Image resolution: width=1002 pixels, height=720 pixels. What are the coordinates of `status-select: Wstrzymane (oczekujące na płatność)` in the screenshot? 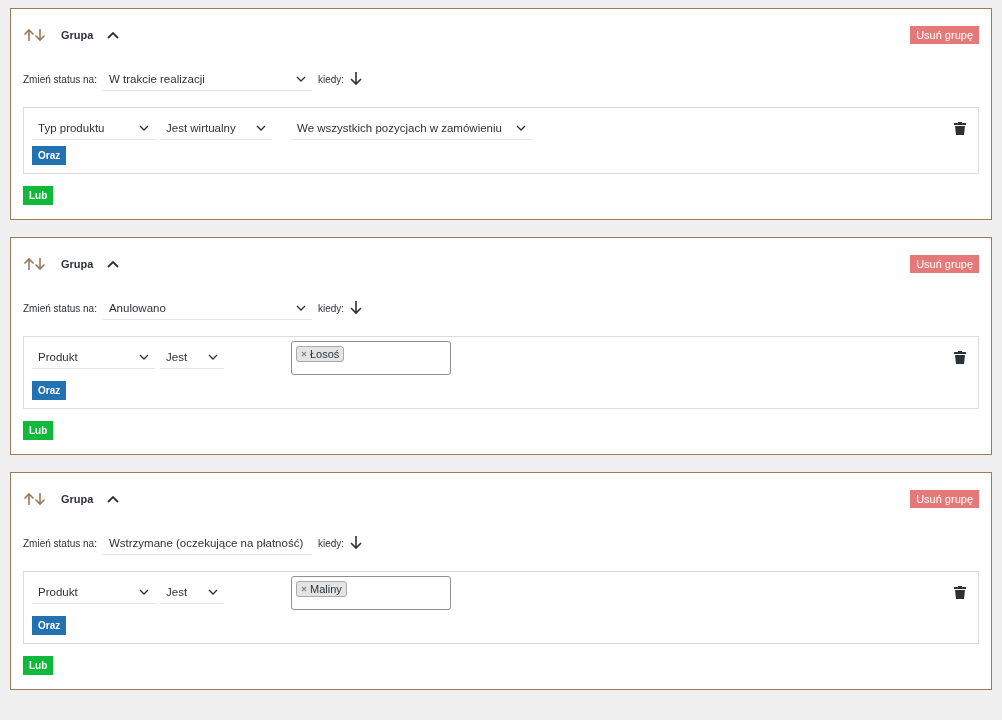 It's located at (207, 543).